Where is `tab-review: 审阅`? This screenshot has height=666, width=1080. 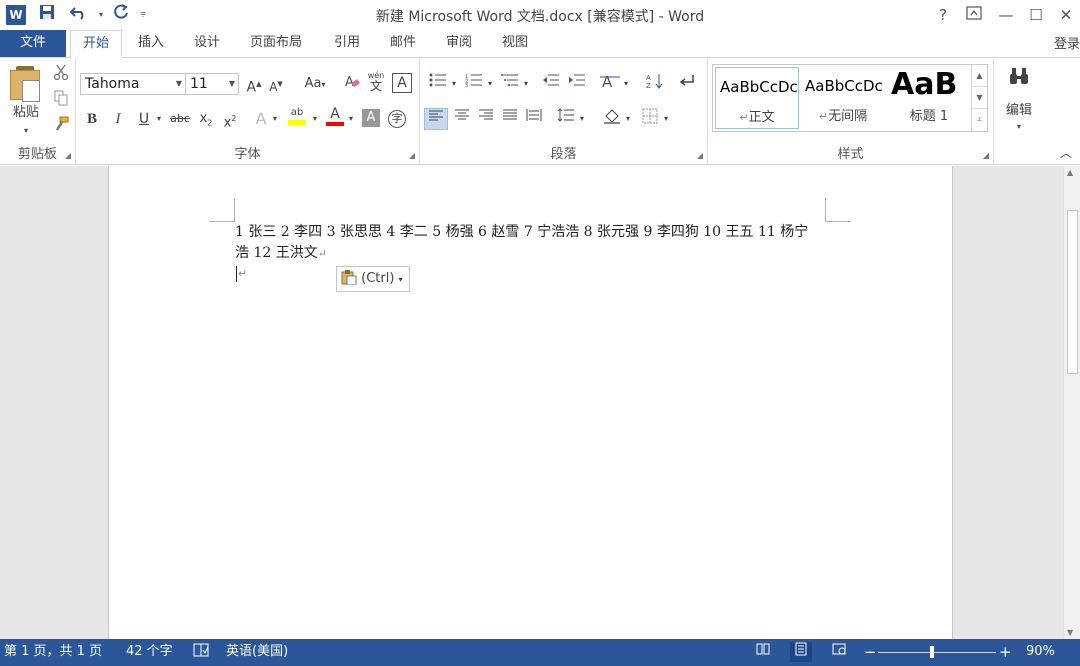
tab-review: 审阅 is located at coordinates (459, 43).